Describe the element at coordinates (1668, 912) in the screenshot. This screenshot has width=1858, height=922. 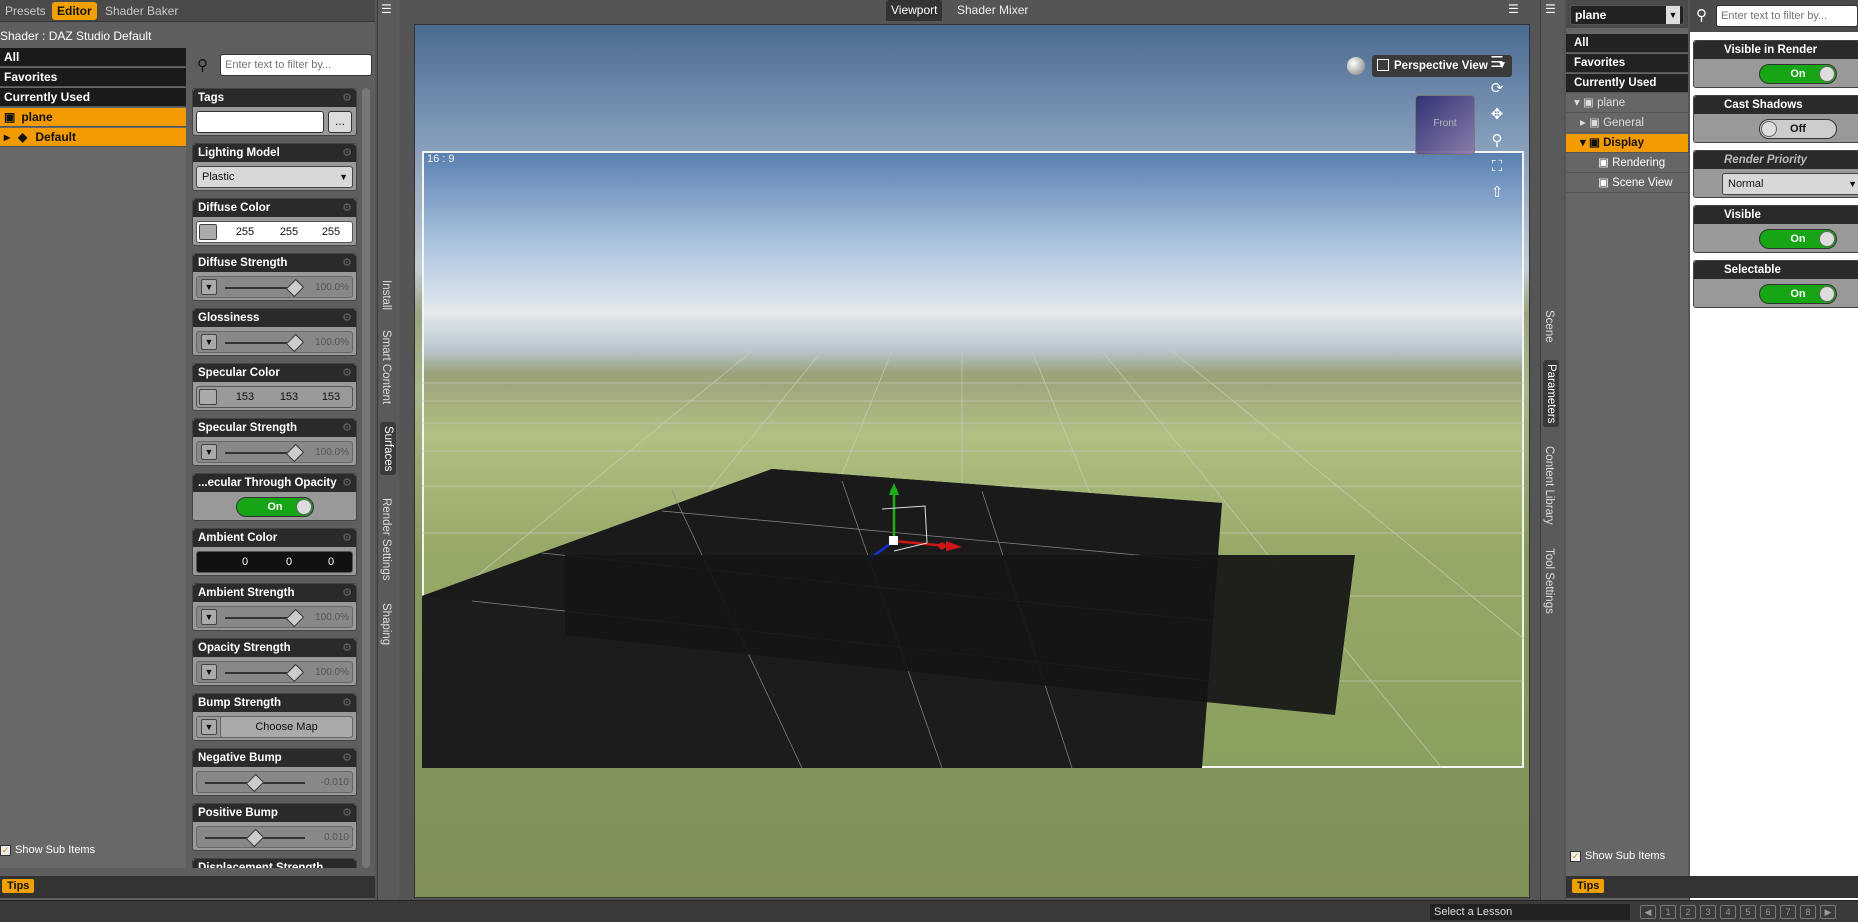
I see `page-1-button: 1` at that location.